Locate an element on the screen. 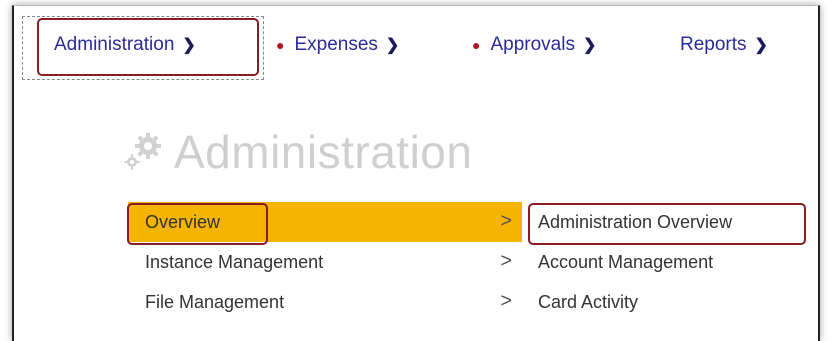  menu-item-label: File Management is located at coordinates (215, 301).